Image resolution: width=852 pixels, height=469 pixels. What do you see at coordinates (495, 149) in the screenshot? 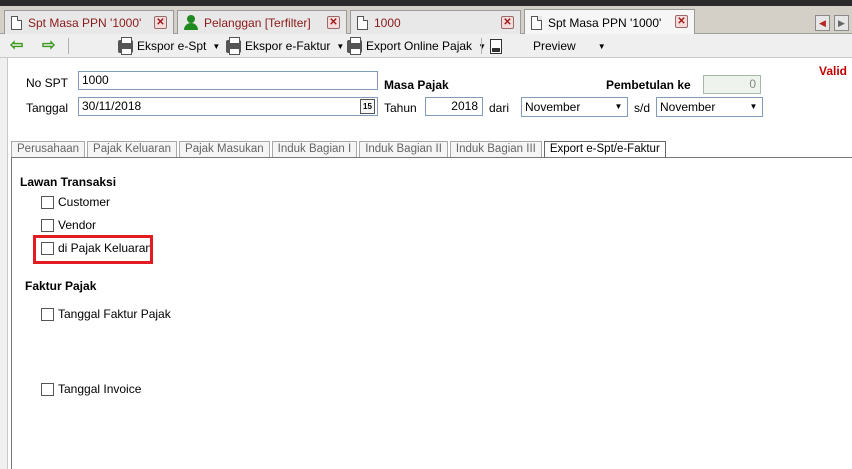
I see `tab-induk-bagian-3: Induk Bagian III` at bounding box center [495, 149].